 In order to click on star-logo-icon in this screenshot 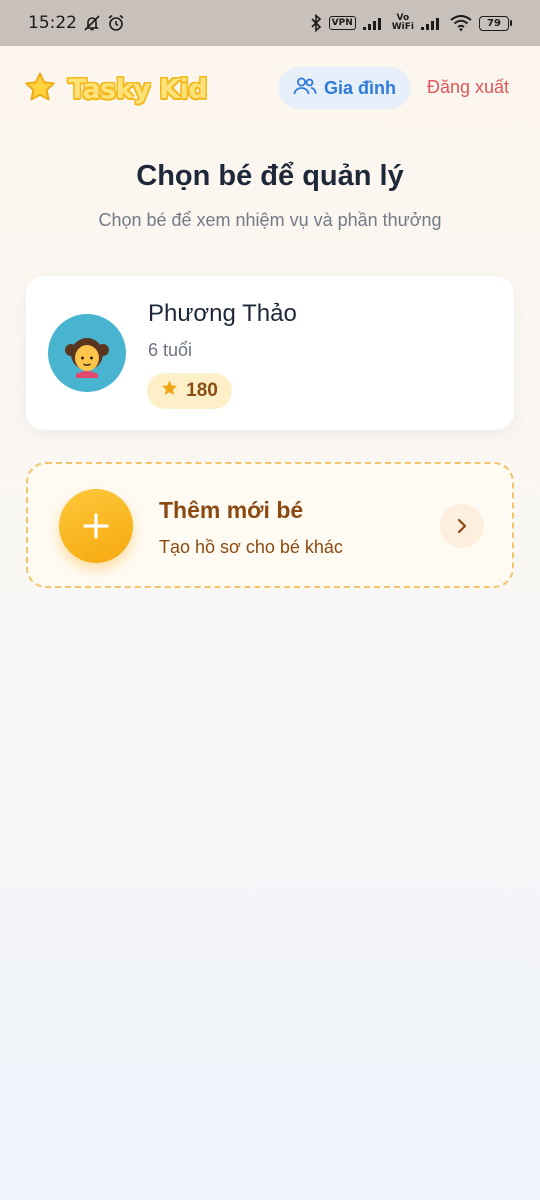, I will do `click(40, 89)`.